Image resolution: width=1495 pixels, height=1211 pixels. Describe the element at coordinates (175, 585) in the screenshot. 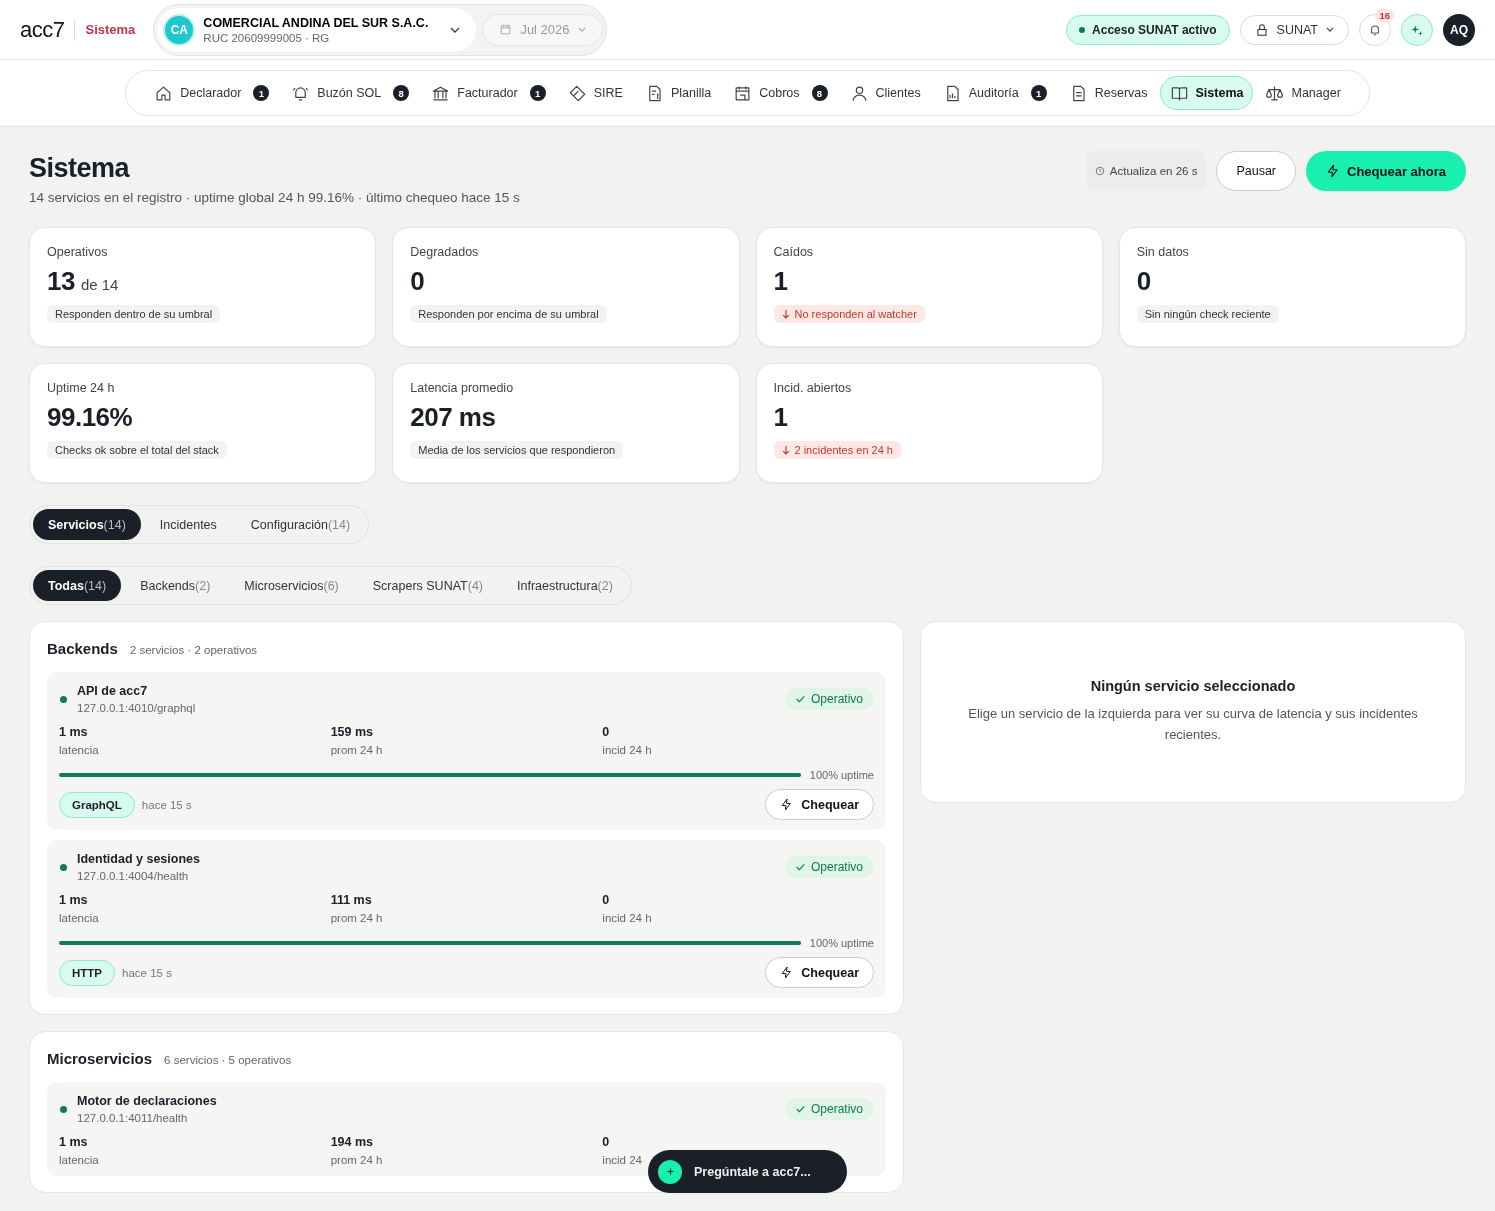

I see `filter-tab: Backends(2)` at that location.